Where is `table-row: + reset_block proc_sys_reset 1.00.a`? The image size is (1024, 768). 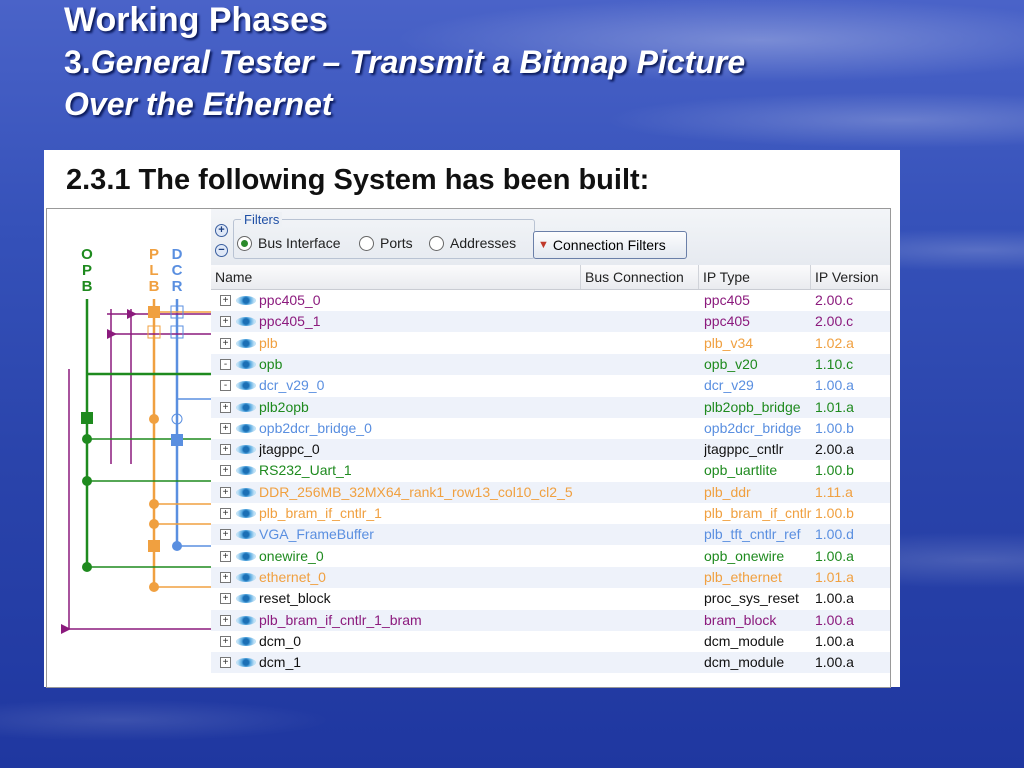
table-row: + reset_block proc_sys_reset 1.00.a is located at coordinates (550, 598).